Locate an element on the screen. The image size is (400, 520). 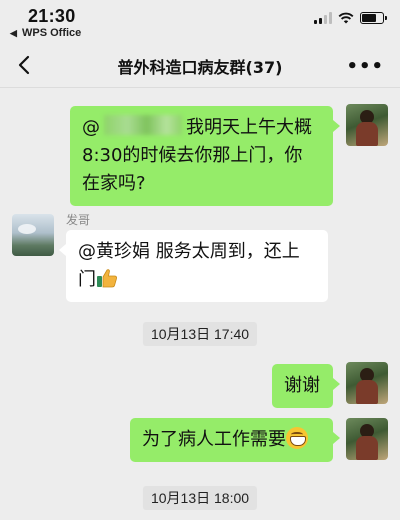
message-bubble-outgoing: 谢谢 is located at coordinates (306, 386).